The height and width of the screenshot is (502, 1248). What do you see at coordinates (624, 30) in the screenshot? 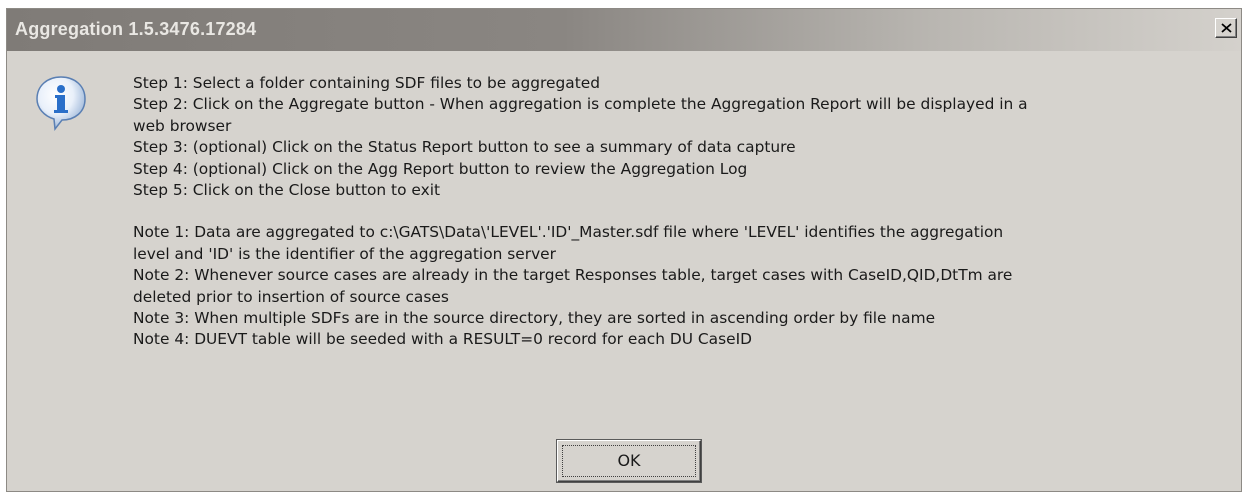
I see `title-bar: Aggregation 1.5.3476.17284` at bounding box center [624, 30].